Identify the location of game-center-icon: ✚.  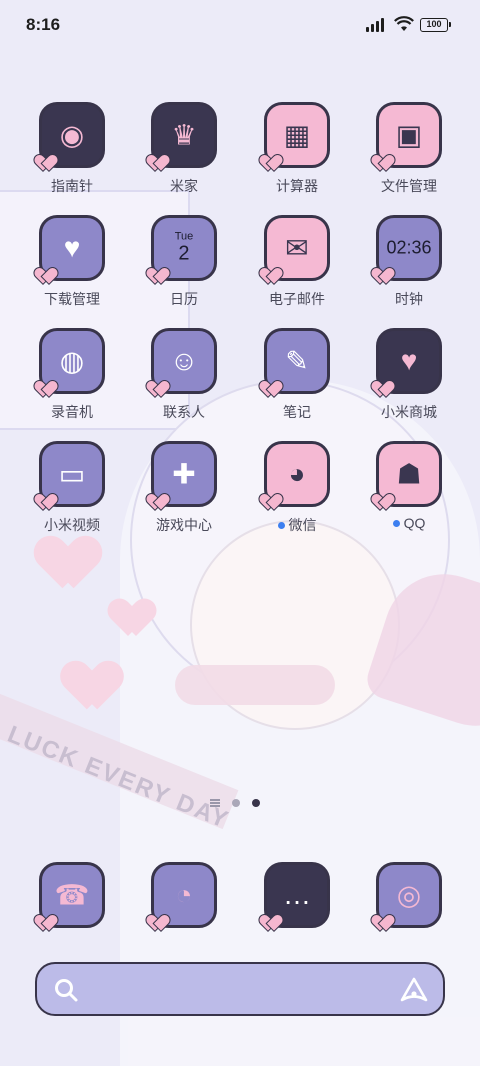
(184, 474).